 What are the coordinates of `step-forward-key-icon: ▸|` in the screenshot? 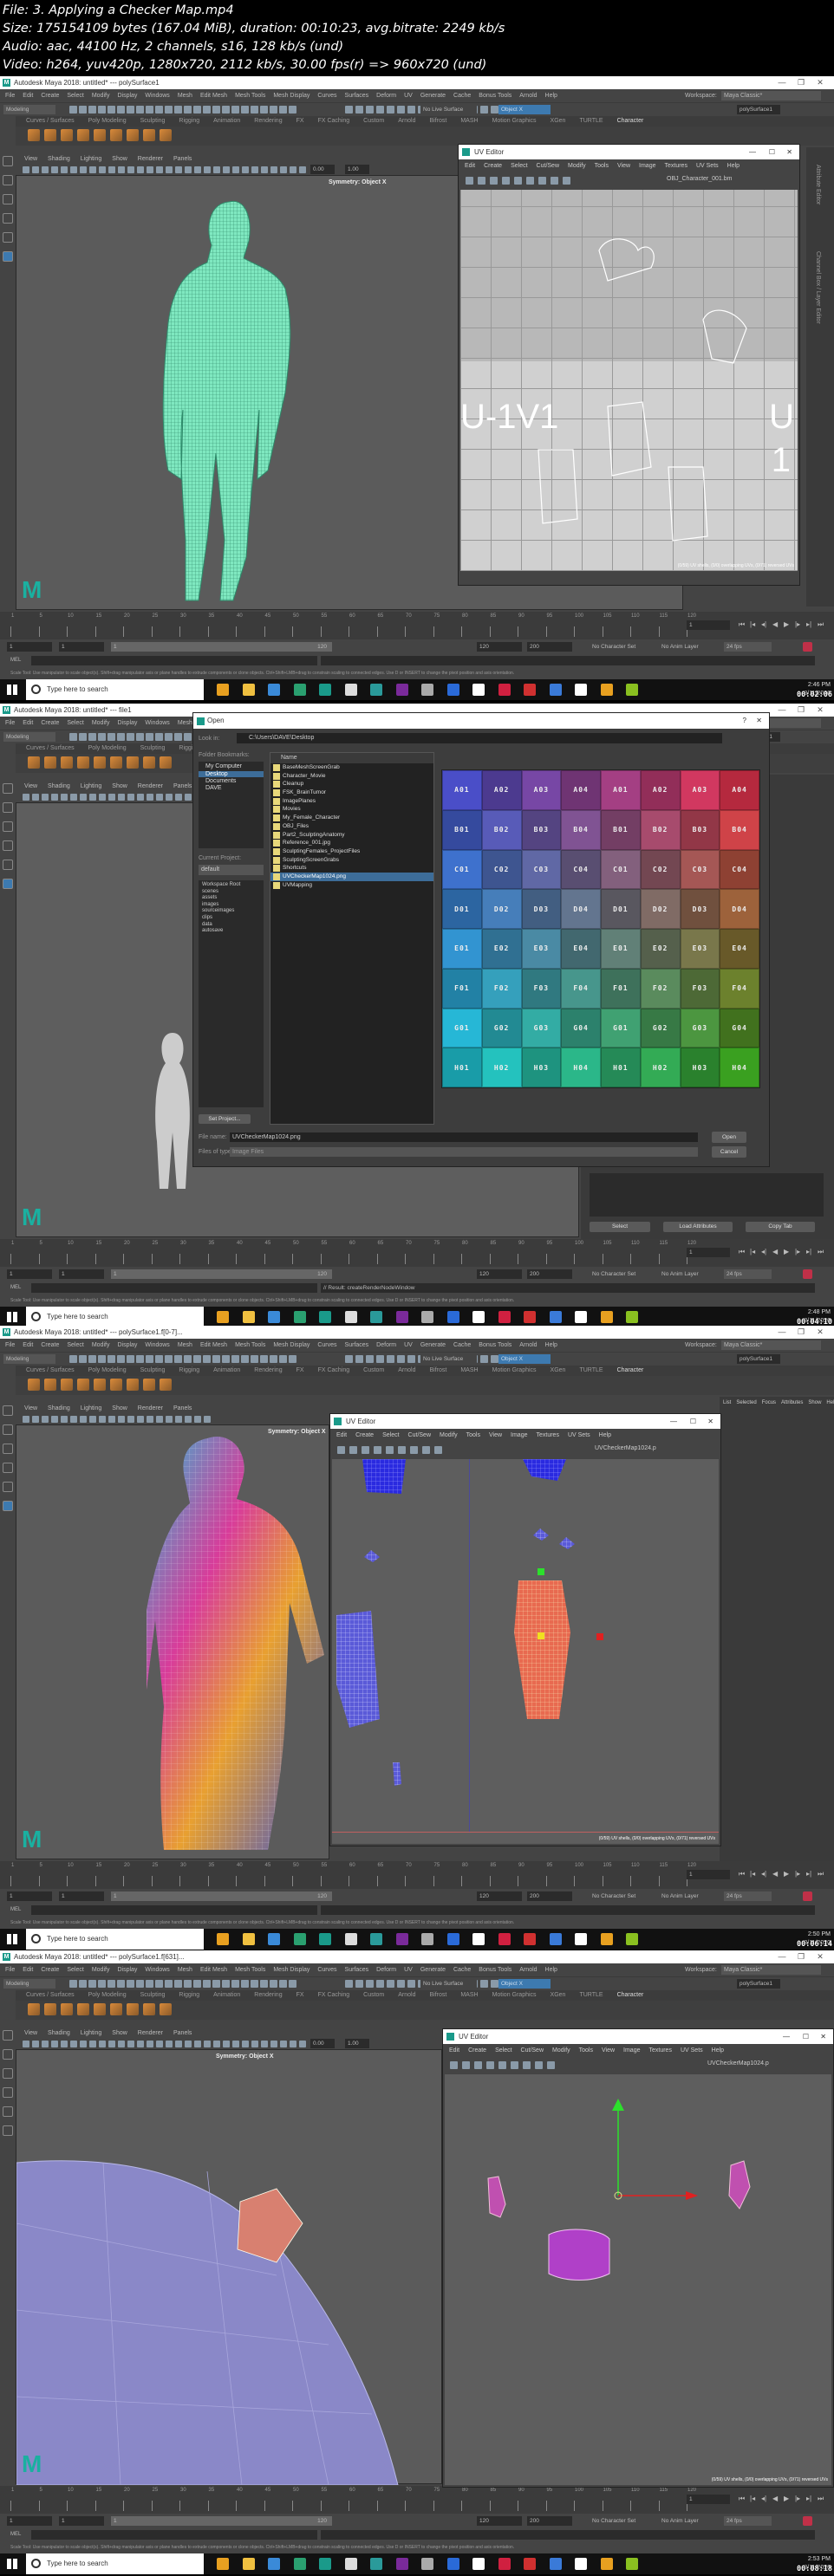 It's located at (808, 624).